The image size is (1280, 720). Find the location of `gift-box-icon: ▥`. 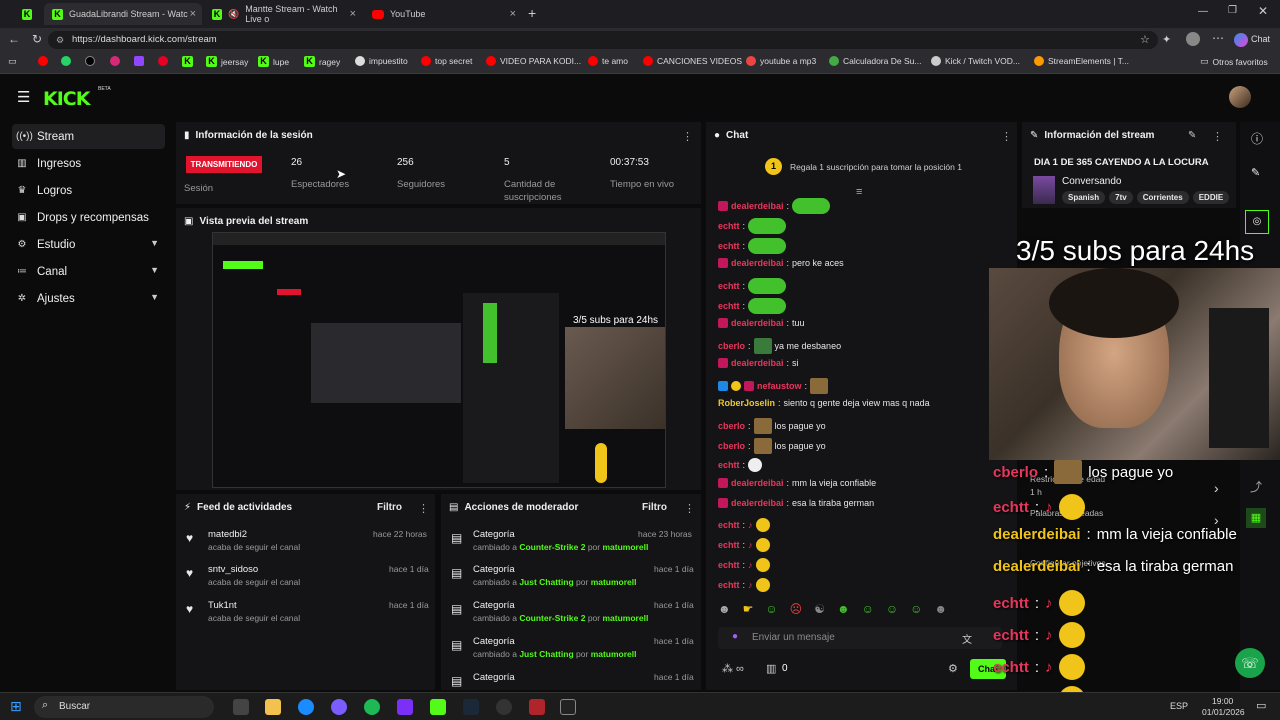

gift-box-icon: ▥ is located at coordinates (771, 668).